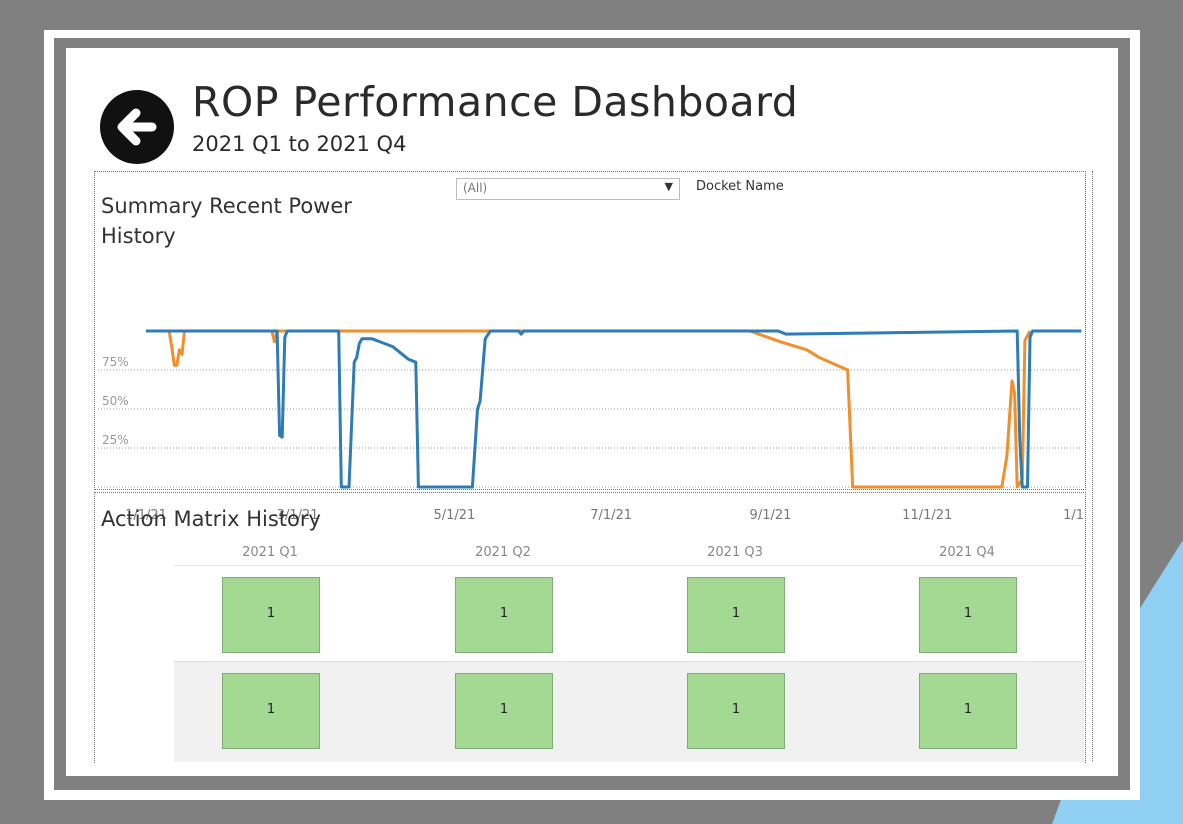 The image size is (1183, 824). I want to click on docket-name-label: Docket Name, so click(740, 186).